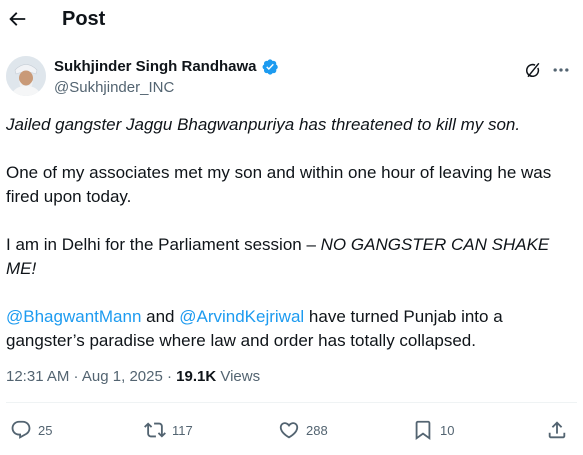 This screenshot has width=583, height=455. Describe the element at coordinates (241, 316) in the screenshot. I see `mention-link: @ArvindKejriwal` at that location.